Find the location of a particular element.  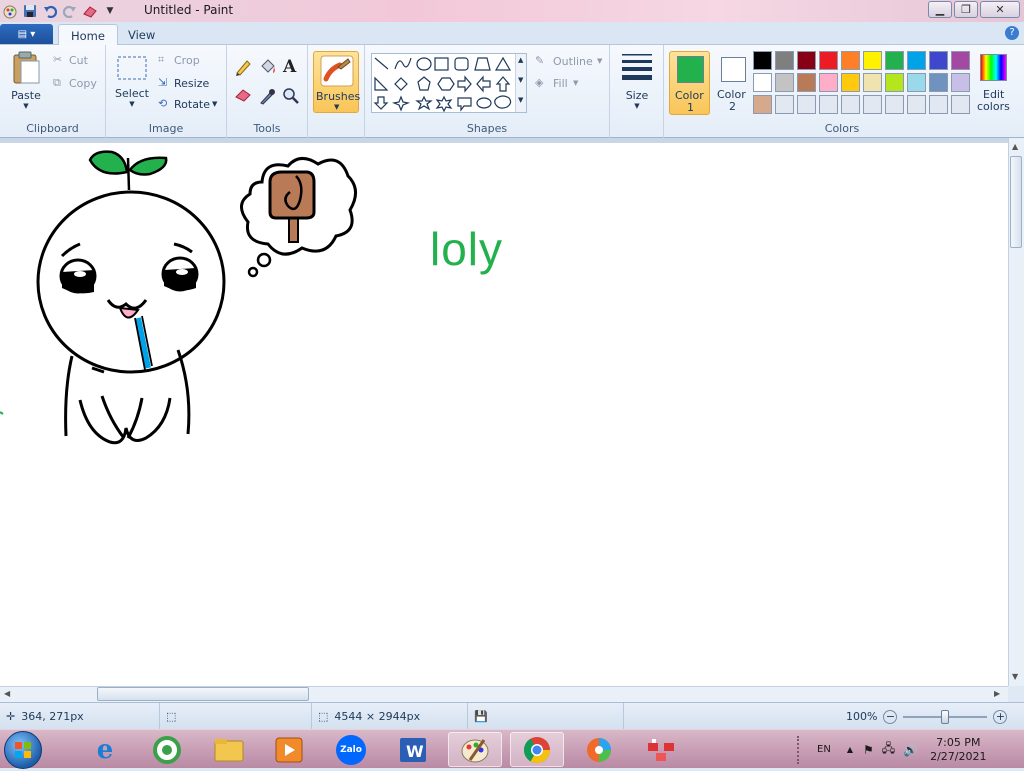

eraser-quick-icon is located at coordinates (90, 11).